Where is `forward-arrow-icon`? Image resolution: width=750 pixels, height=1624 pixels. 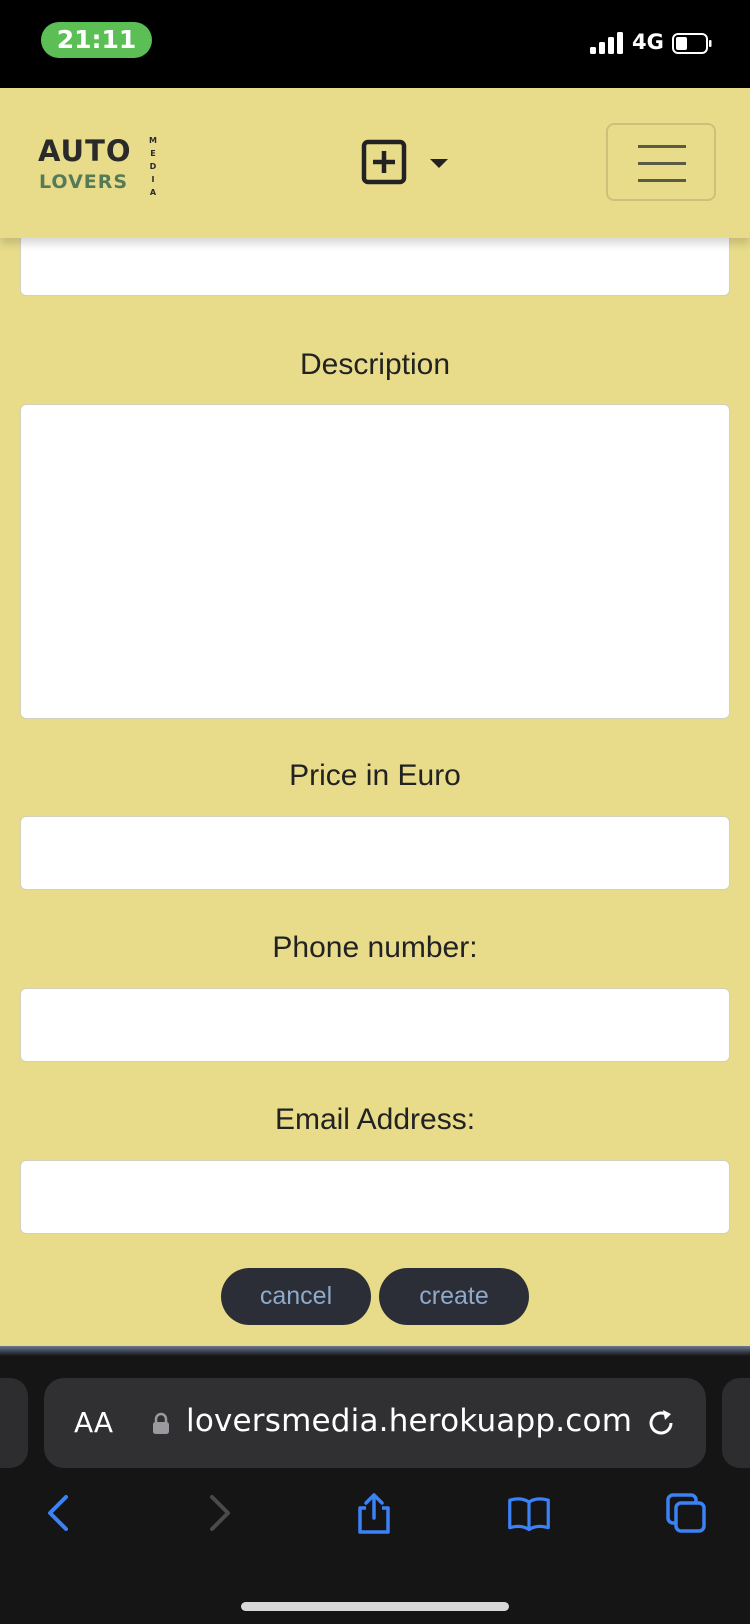 forward-arrow-icon is located at coordinates (218, 1513).